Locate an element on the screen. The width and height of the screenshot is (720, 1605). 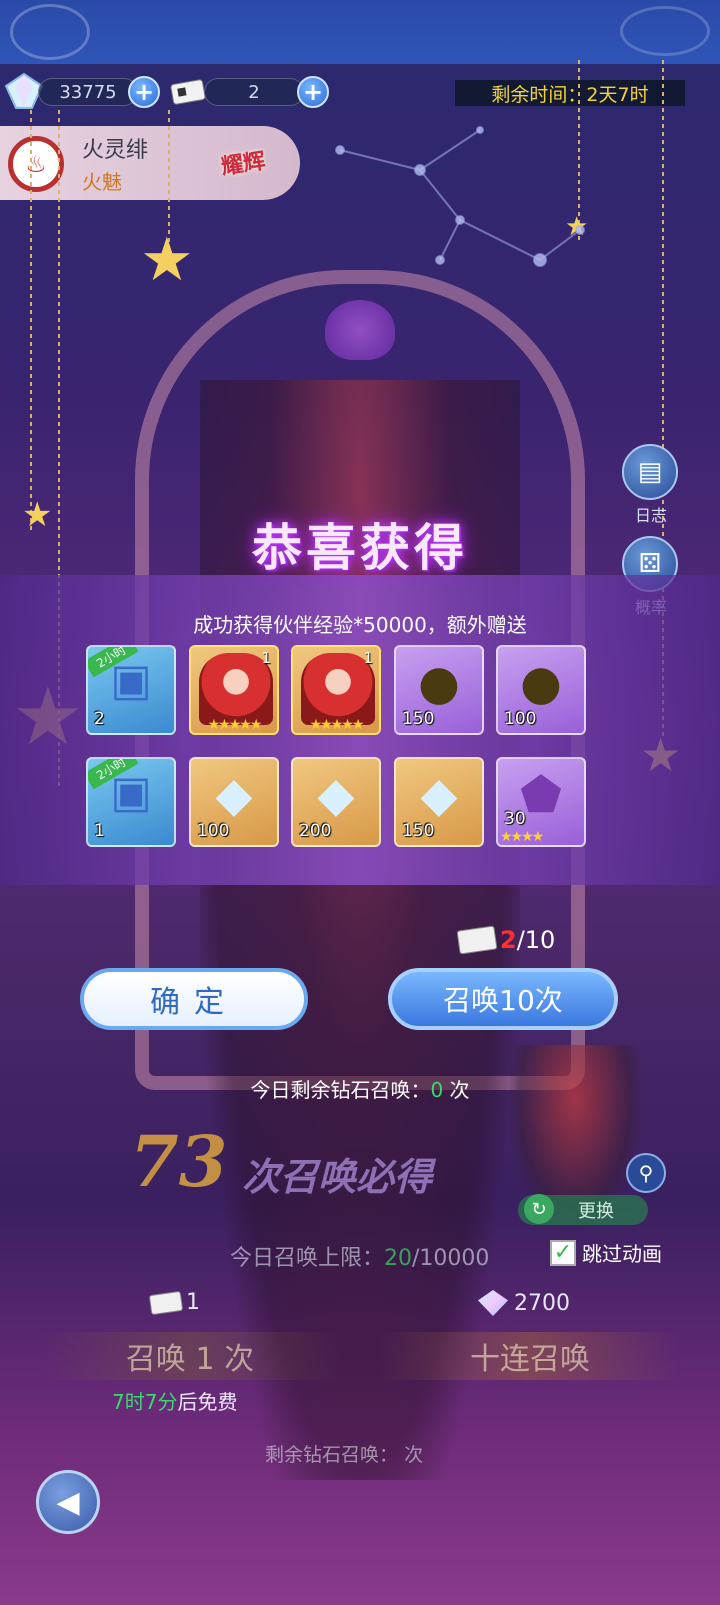
skip-animation-label: 跳过动画 is located at coordinates (622, 1254).